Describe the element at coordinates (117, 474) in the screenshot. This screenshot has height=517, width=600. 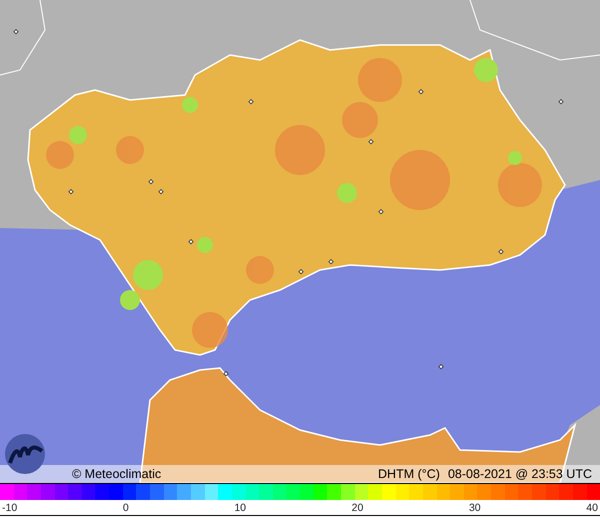
I see `credit-text: © Meteoclimatic` at that location.